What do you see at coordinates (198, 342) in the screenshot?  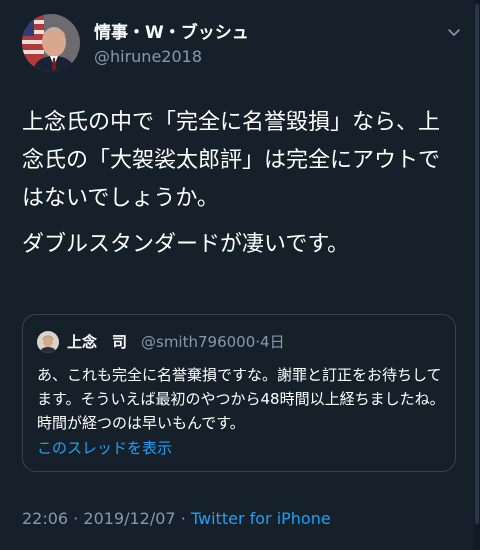 I see `quoted-handle: @smith796000` at bounding box center [198, 342].